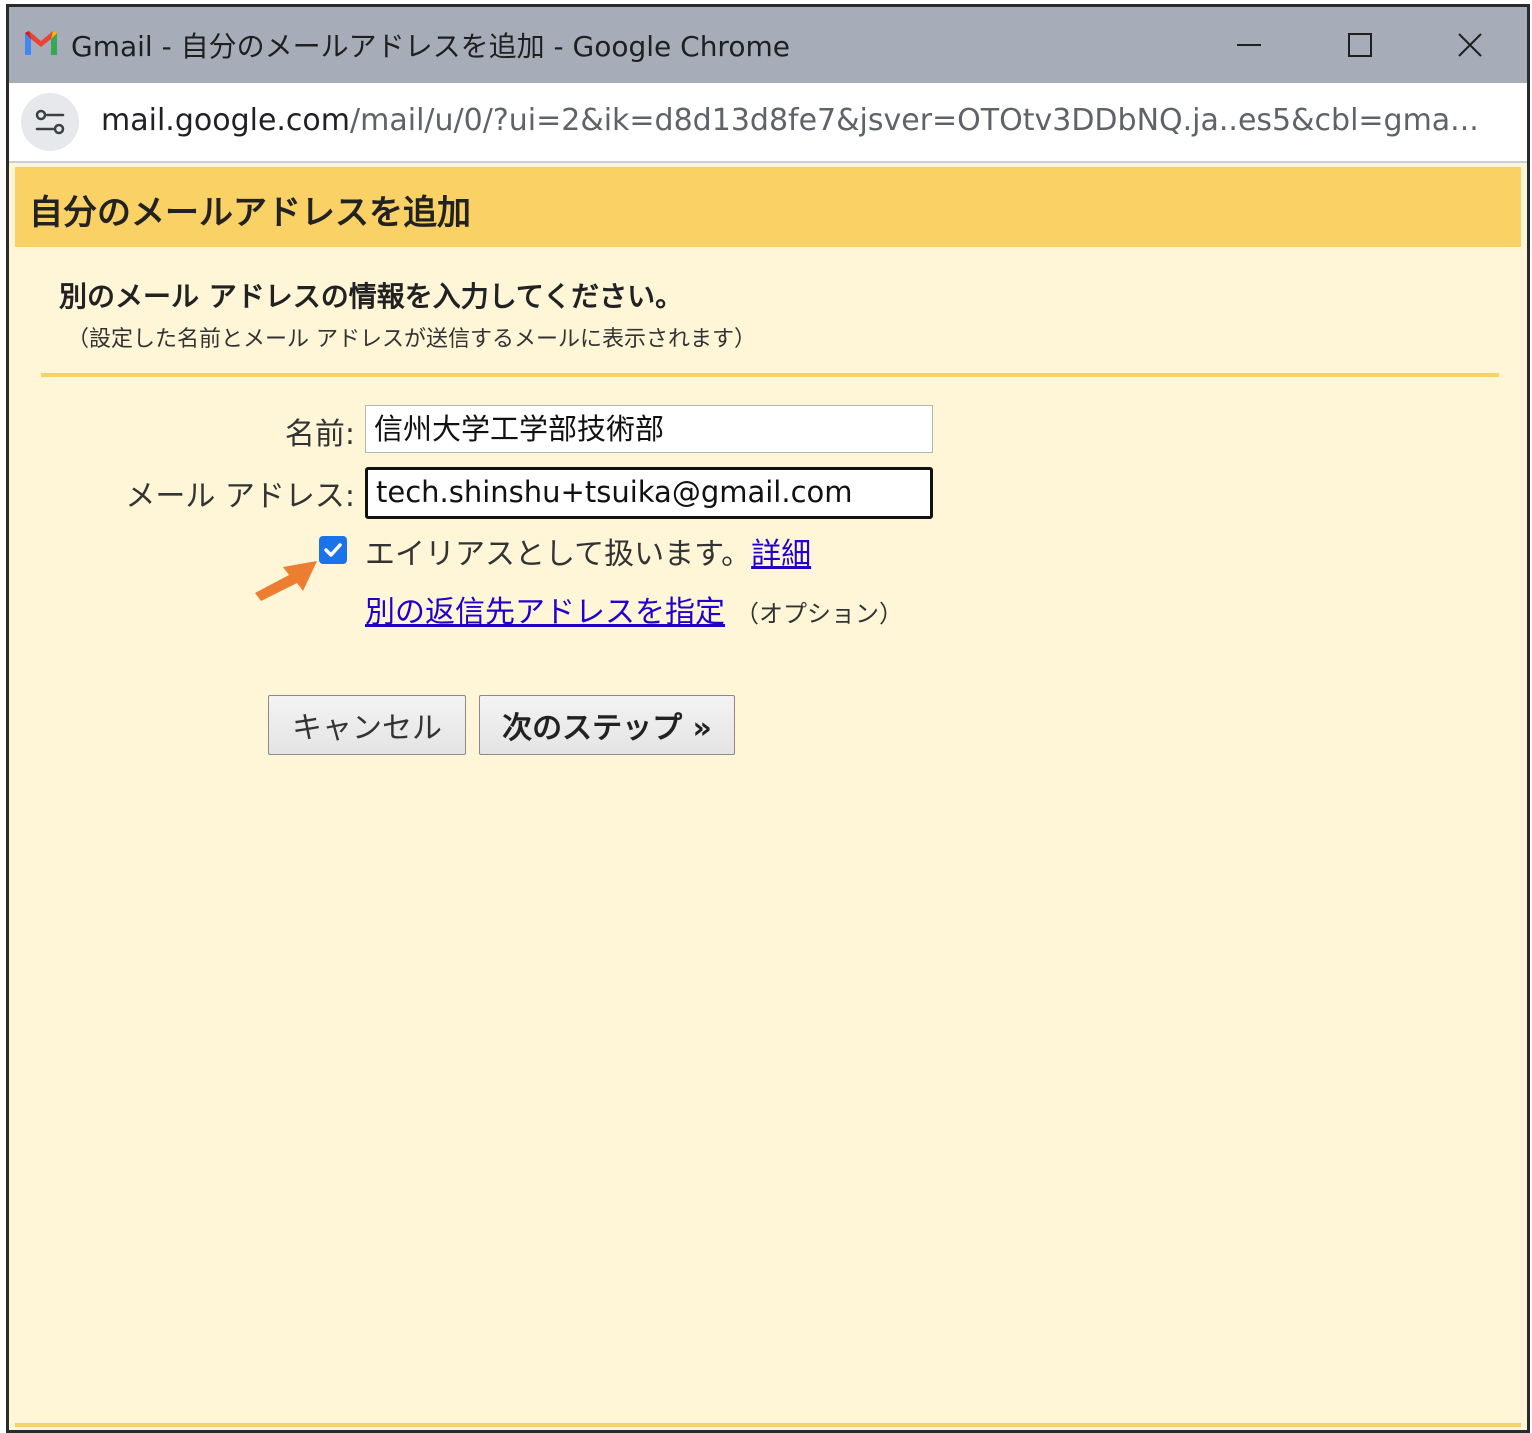 The height and width of the screenshot is (1433, 1532). What do you see at coordinates (226, 120) in the screenshot?
I see `url-host: mail.google.com` at bounding box center [226, 120].